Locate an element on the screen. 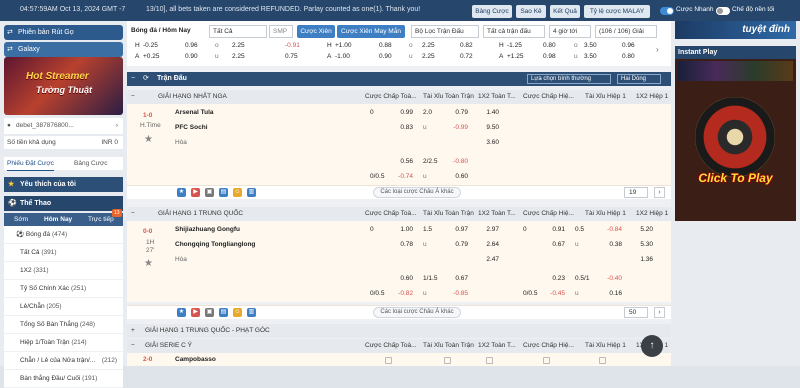 The image size is (800, 388). game-thumbnails is located at coordinates (735, 71).